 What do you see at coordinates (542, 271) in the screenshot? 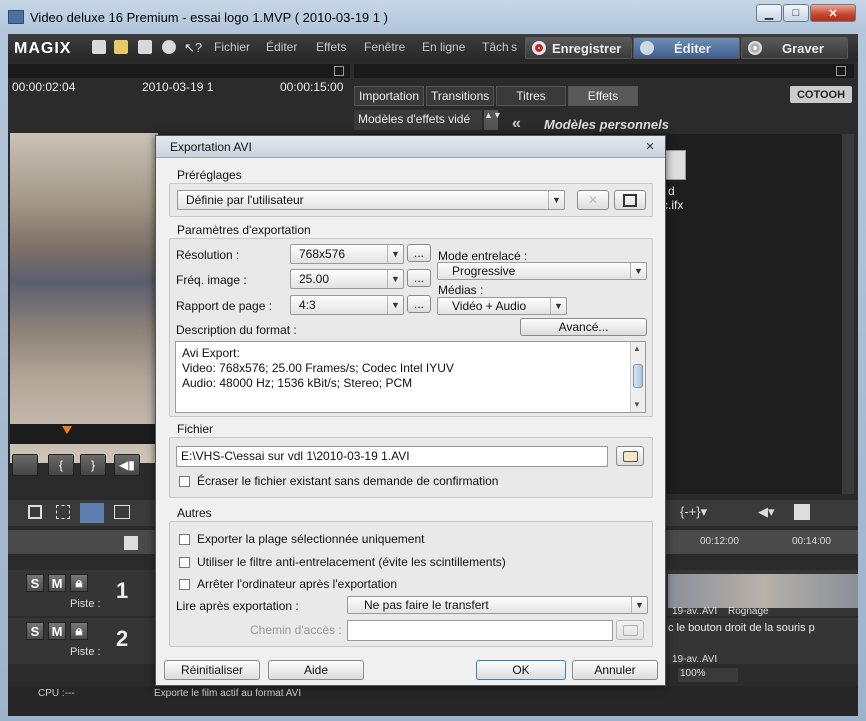
I see `interlace-select: Progressive ▼` at bounding box center [542, 271].